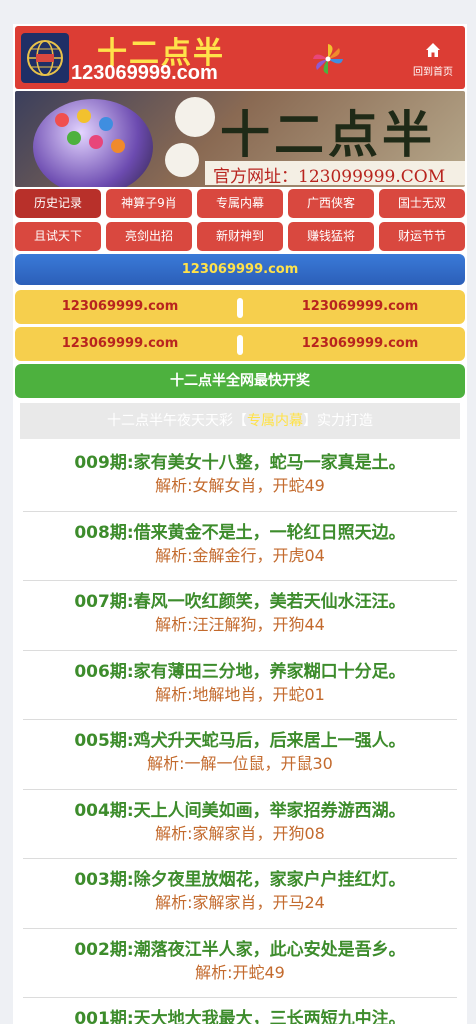 This screenshot has height=1024, width=476. I want to click on tagline: 十二点半午夜天天彩【专属内幕】实力打造, so click(240, 421).